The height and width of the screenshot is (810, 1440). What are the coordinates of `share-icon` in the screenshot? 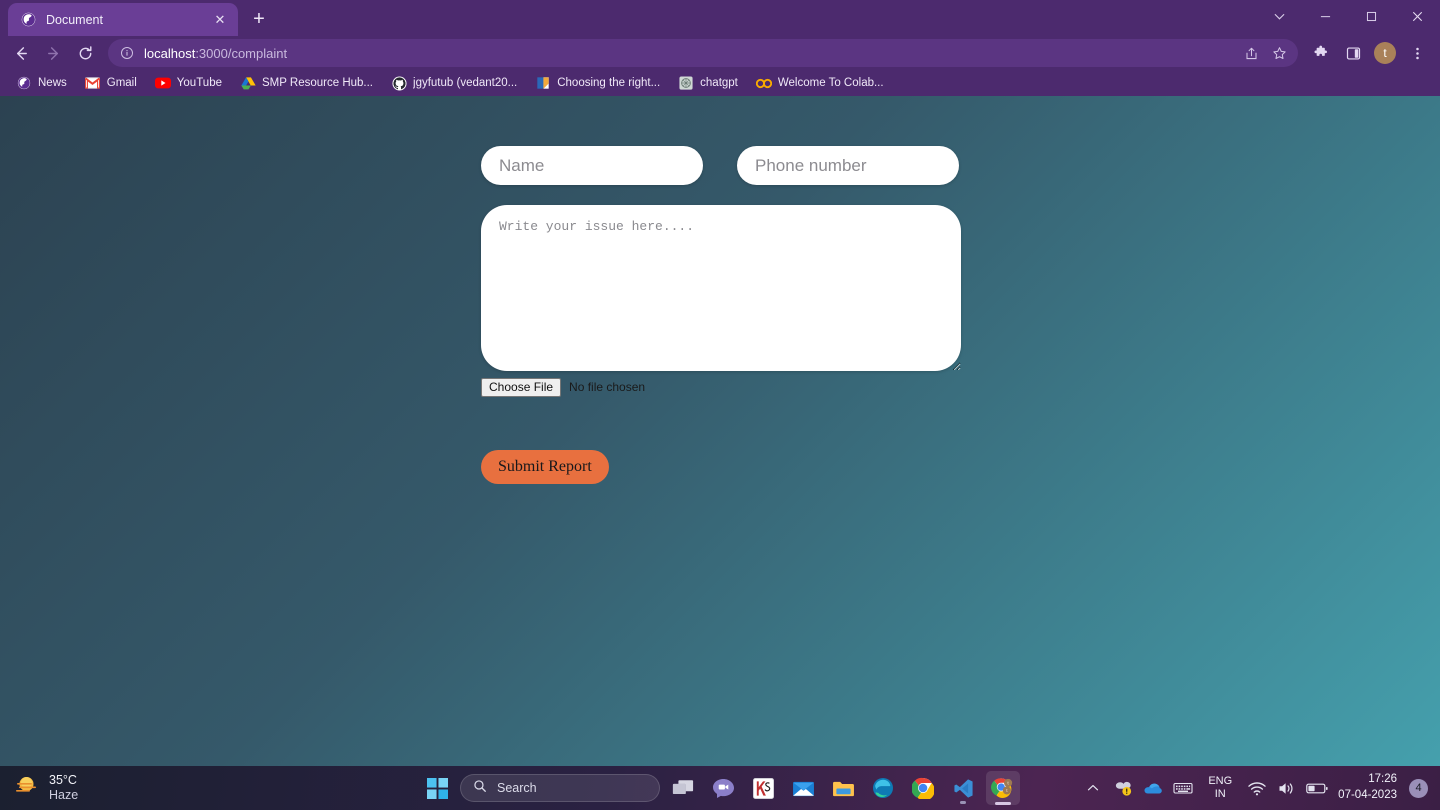 It's located at (1251, 53).